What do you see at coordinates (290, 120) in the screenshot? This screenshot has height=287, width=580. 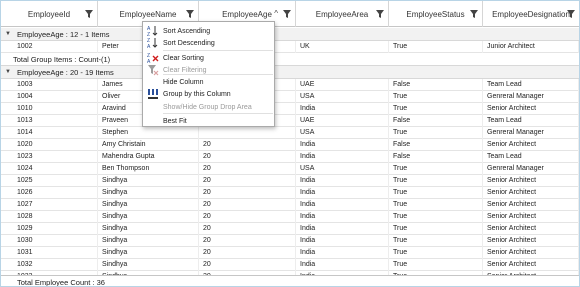 I see `table-row: 1013 Praveen UAE False Team Lead` at bounding box center [290, 120].